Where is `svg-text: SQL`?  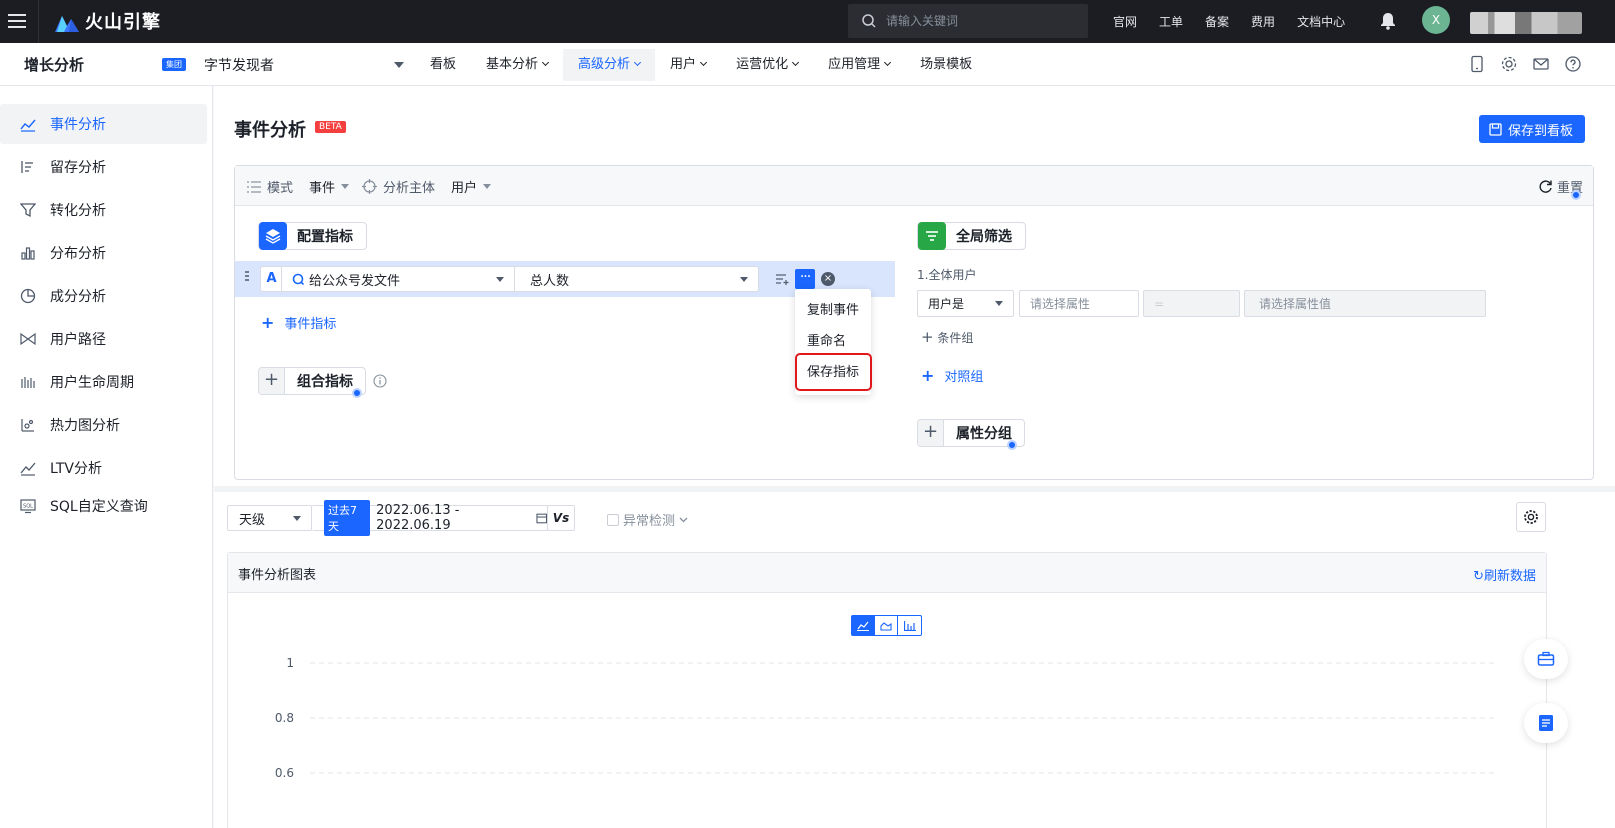 svg-text: SQL is located at coordinates (28, 507).